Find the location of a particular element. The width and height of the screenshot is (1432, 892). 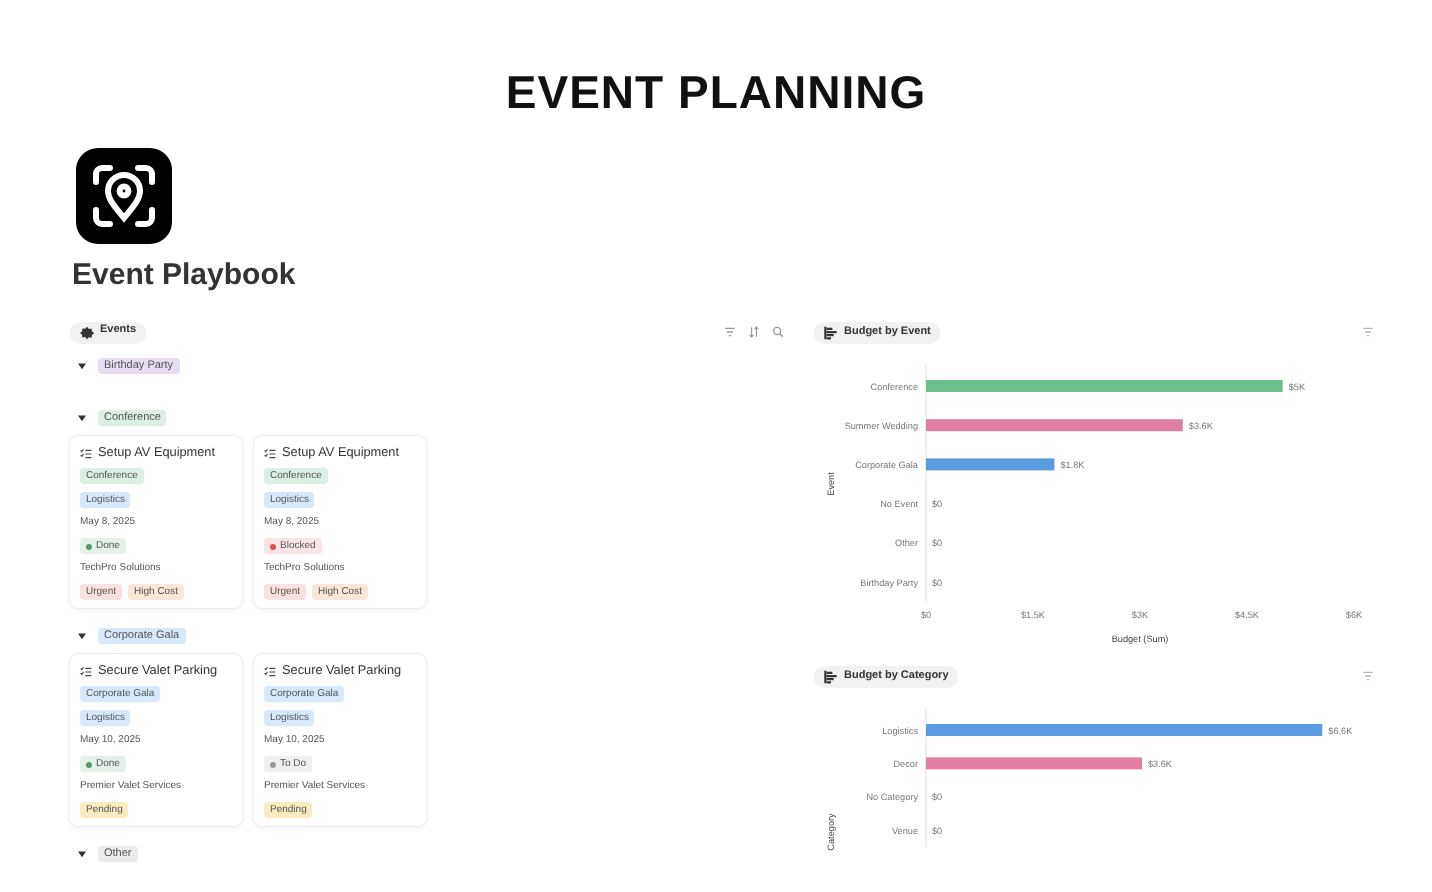

bar is located at coordinates (990, 464).